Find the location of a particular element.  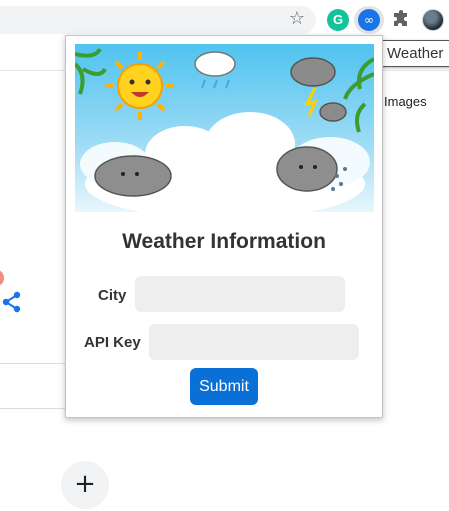

extension-tooltip: Weather is located at coordinates (413, 53).